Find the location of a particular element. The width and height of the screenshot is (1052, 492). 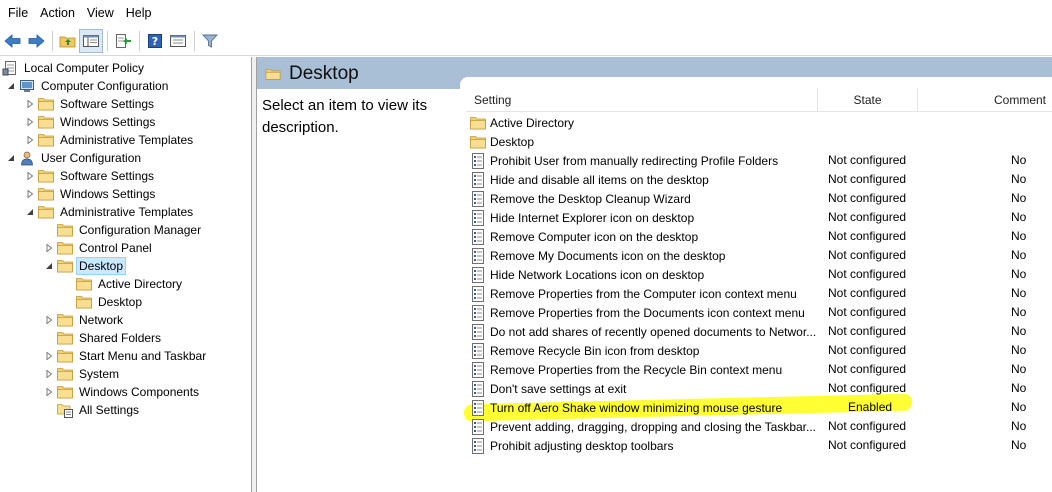

help-icon: ? is located at coordinates (155, 41).